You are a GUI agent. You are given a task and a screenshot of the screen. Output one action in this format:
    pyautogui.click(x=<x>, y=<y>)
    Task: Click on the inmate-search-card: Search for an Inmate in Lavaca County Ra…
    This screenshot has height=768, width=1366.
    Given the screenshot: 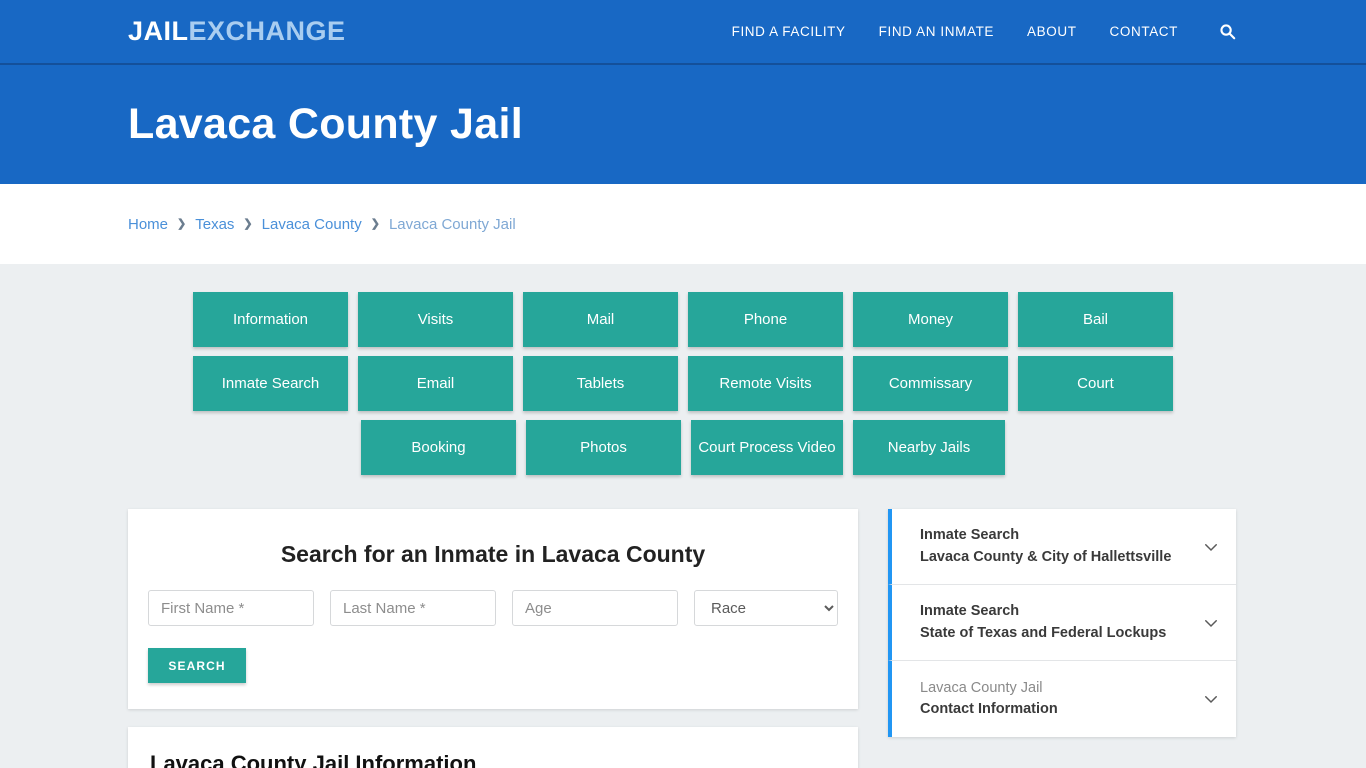 What is the action you would take?
    pyautogui.click(x=493, y=609)
    